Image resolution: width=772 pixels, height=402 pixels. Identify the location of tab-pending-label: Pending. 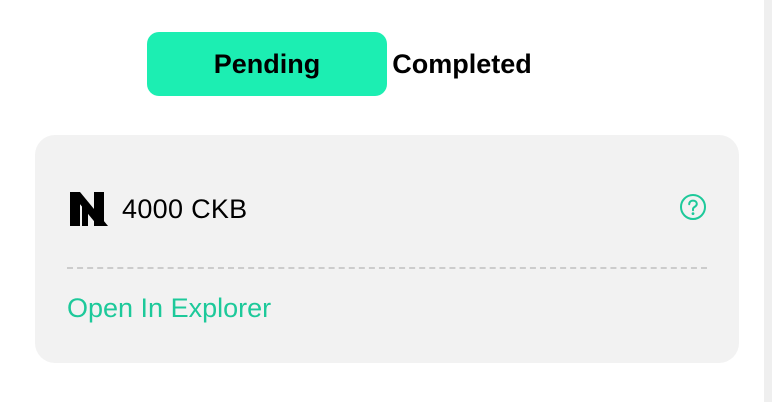
(267, 63).